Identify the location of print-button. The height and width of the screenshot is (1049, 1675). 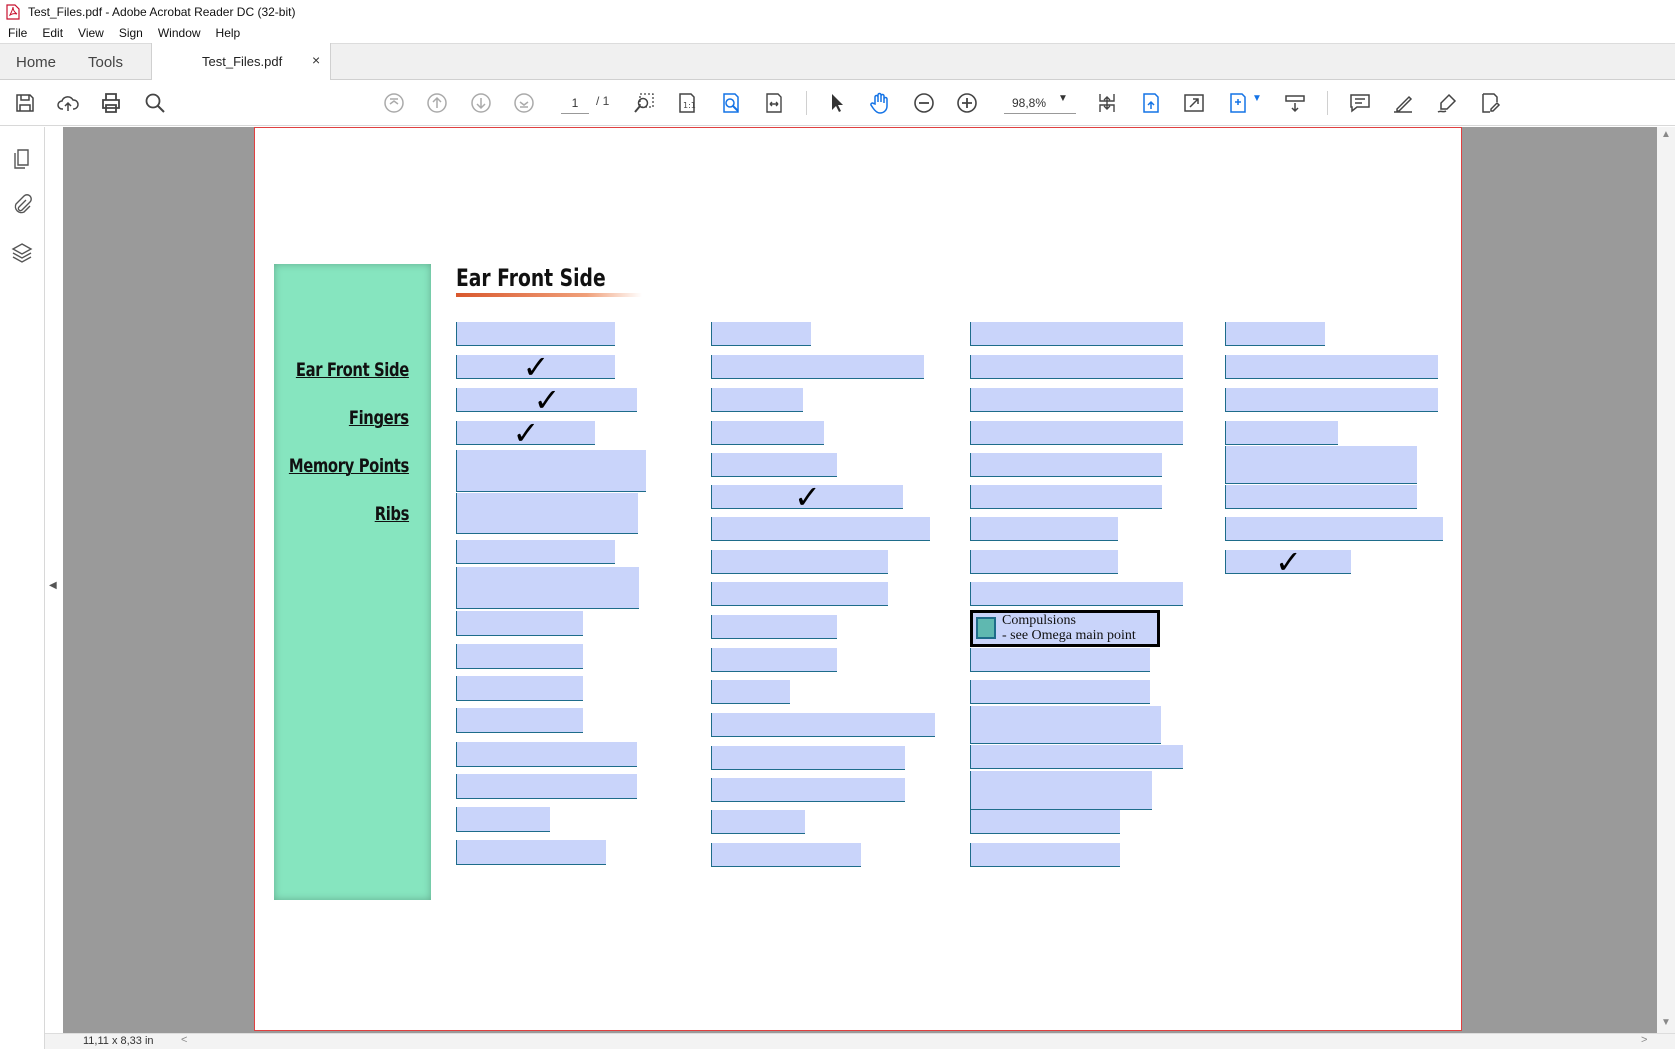
(111, 103).